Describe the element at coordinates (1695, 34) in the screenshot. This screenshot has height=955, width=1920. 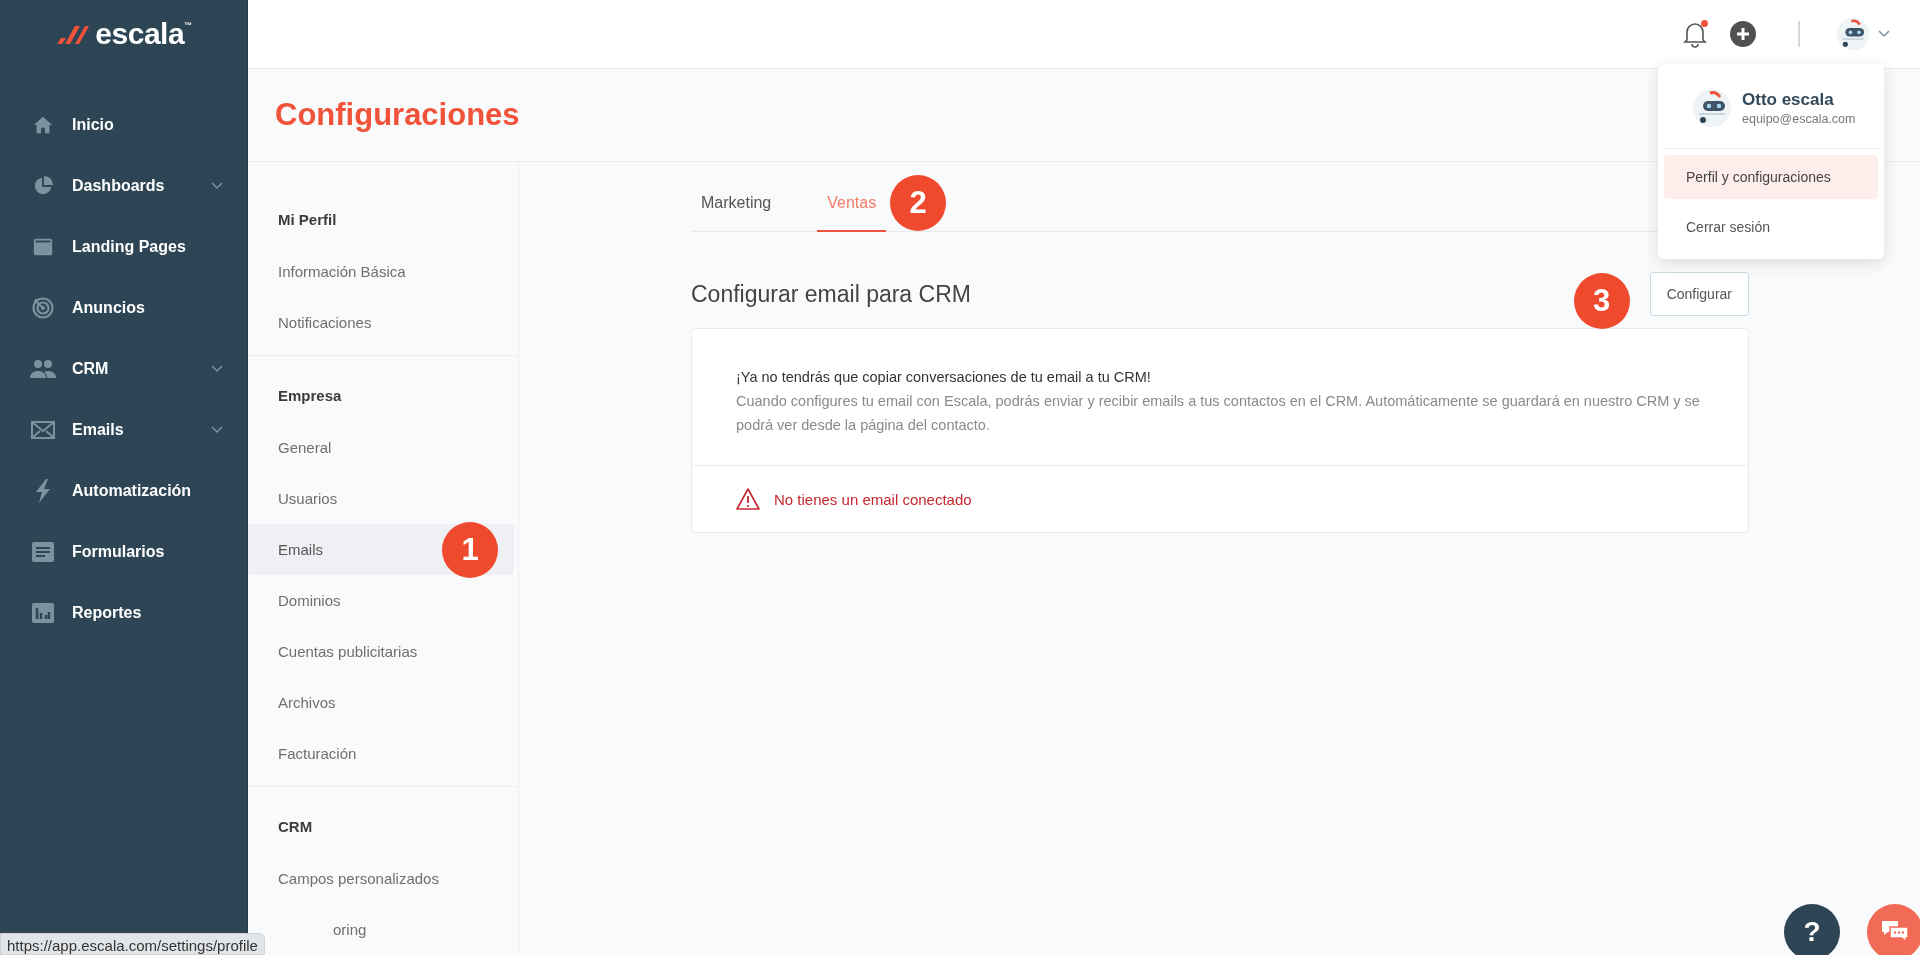
I see `bell-icon` at that location.